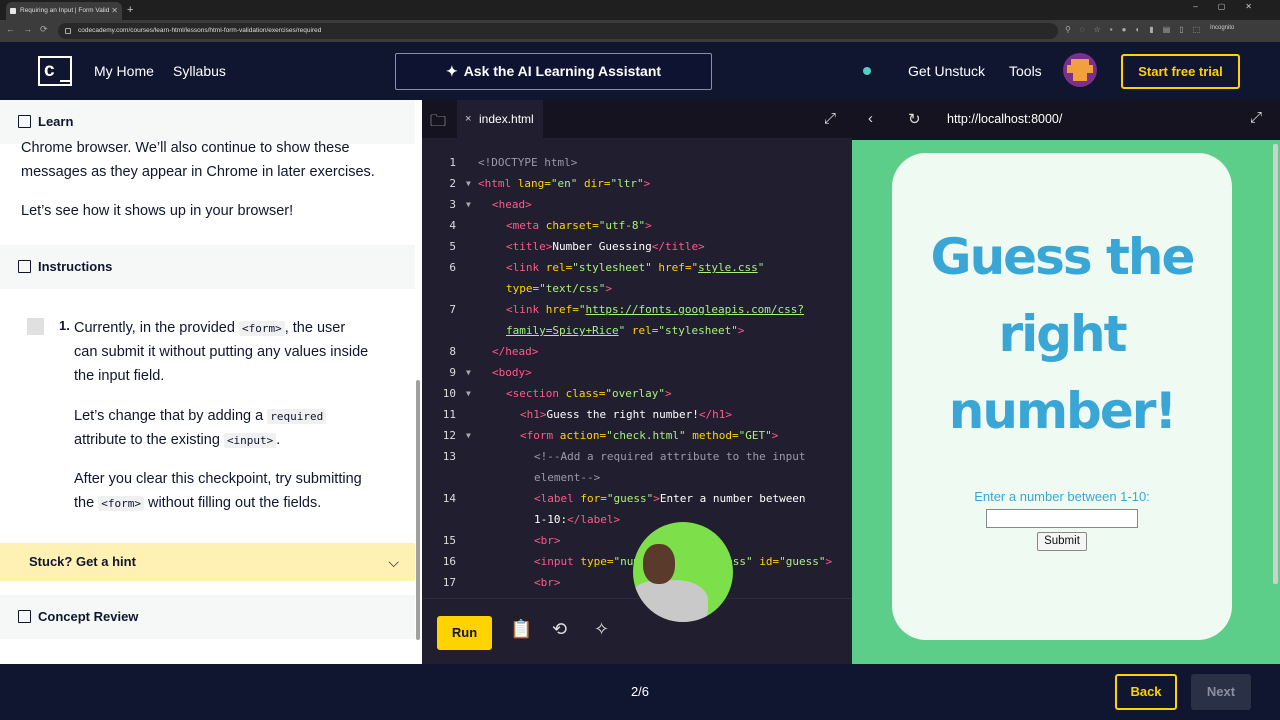  What do you see at coordinates (449, 540) in the screenshot?
I see `line-number: 15` at bounding box center [449, 540].